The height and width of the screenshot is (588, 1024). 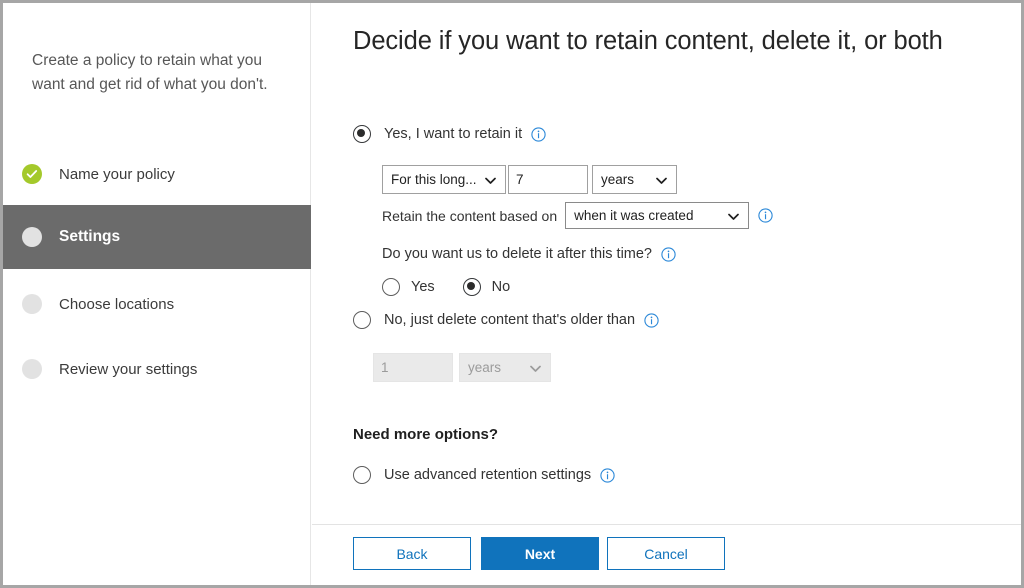 What do you see at coordinates (128, 369) in the screenshot?
I see `sidebar-step-label: Review your settings` at bounding box center [128, 369].